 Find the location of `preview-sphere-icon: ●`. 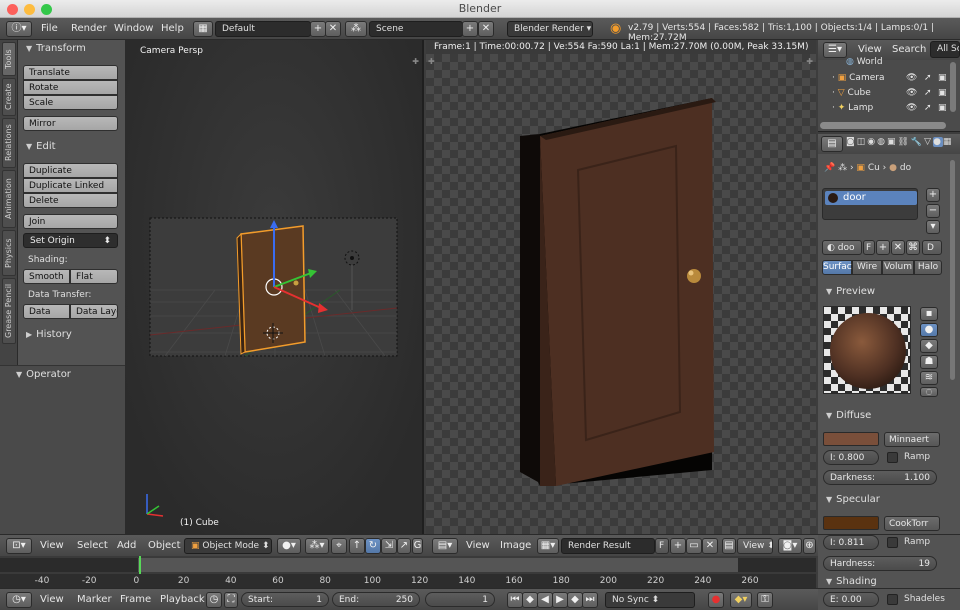

preview-sphere-icon: ● is located at coordinates (929, 330).